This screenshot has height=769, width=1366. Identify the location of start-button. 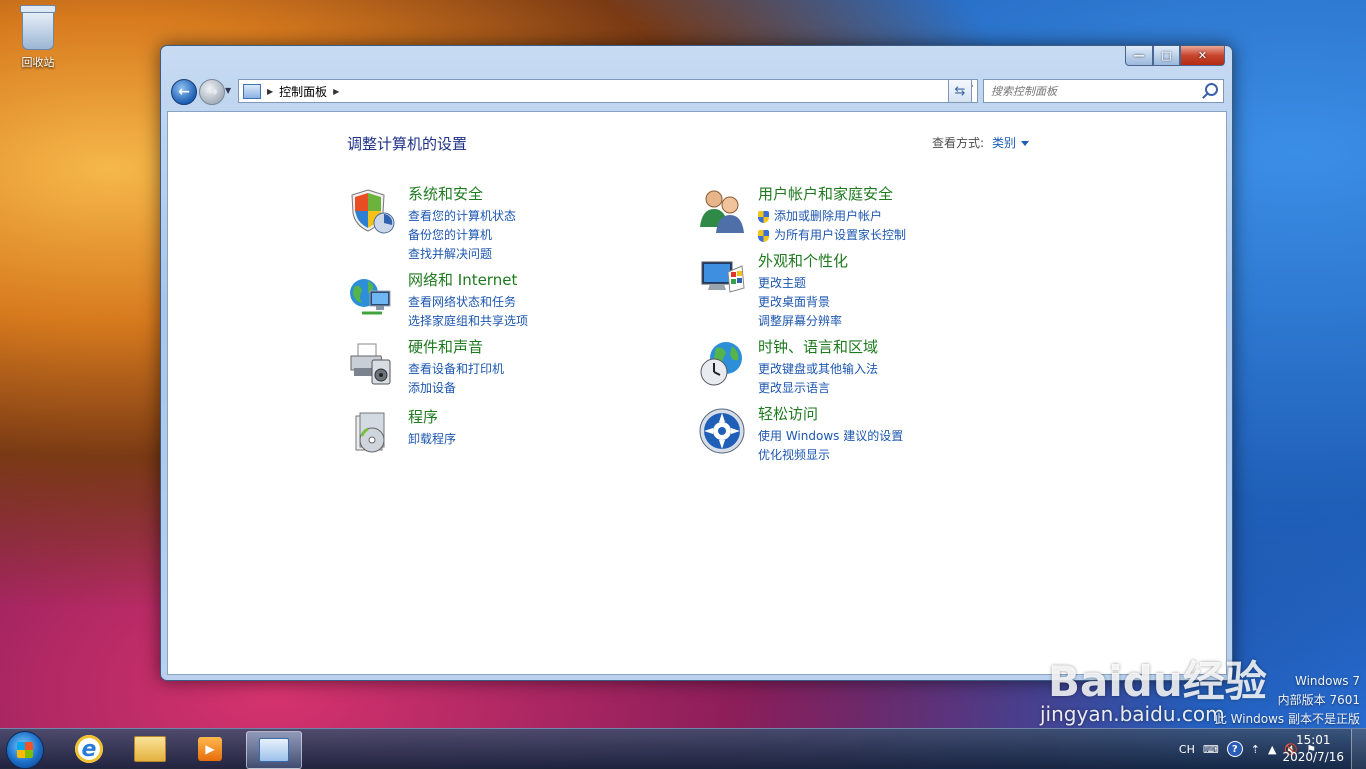
(25, 750).